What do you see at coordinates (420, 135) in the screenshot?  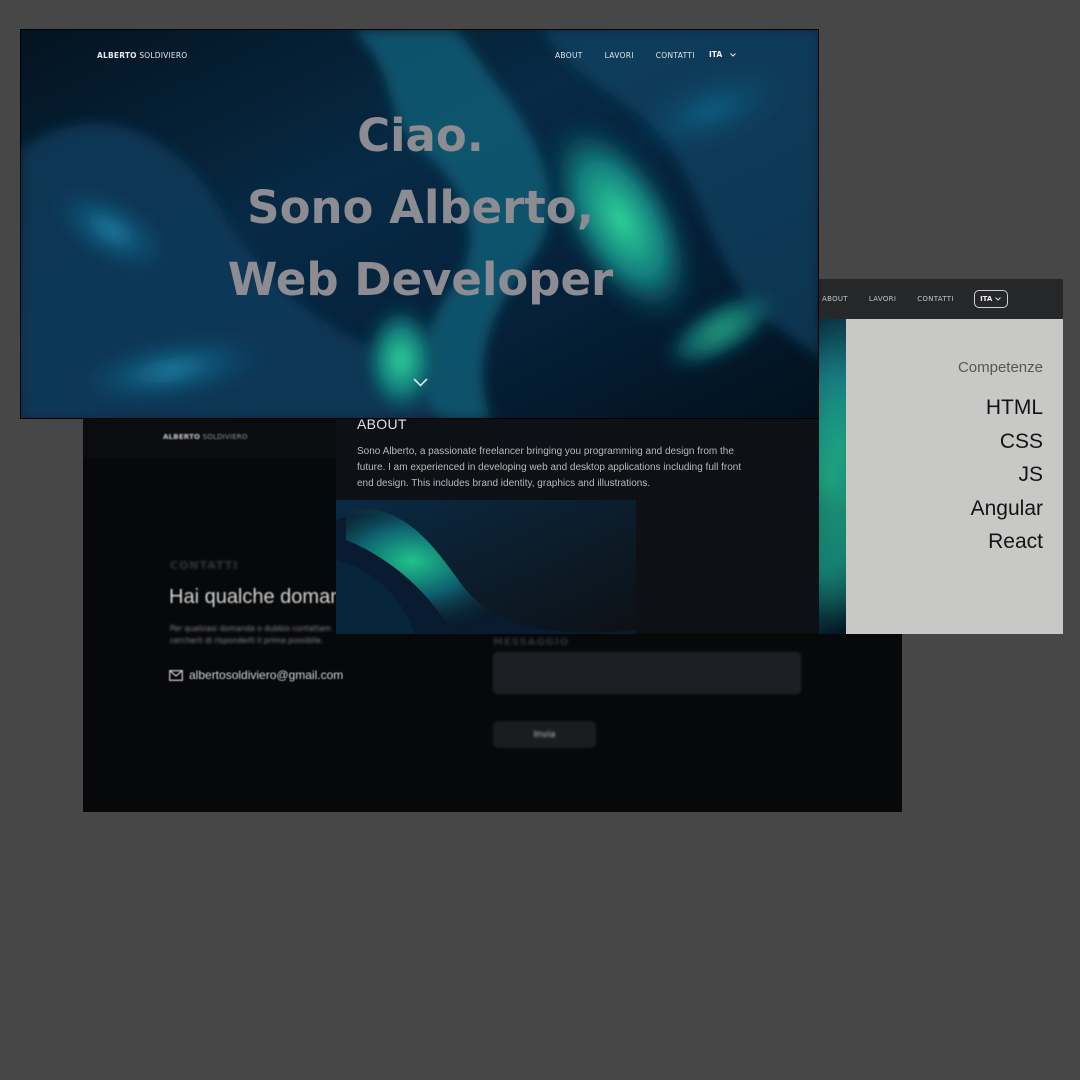 I see `hero-title-line: Ciao.` at bounding box center [420, 135].